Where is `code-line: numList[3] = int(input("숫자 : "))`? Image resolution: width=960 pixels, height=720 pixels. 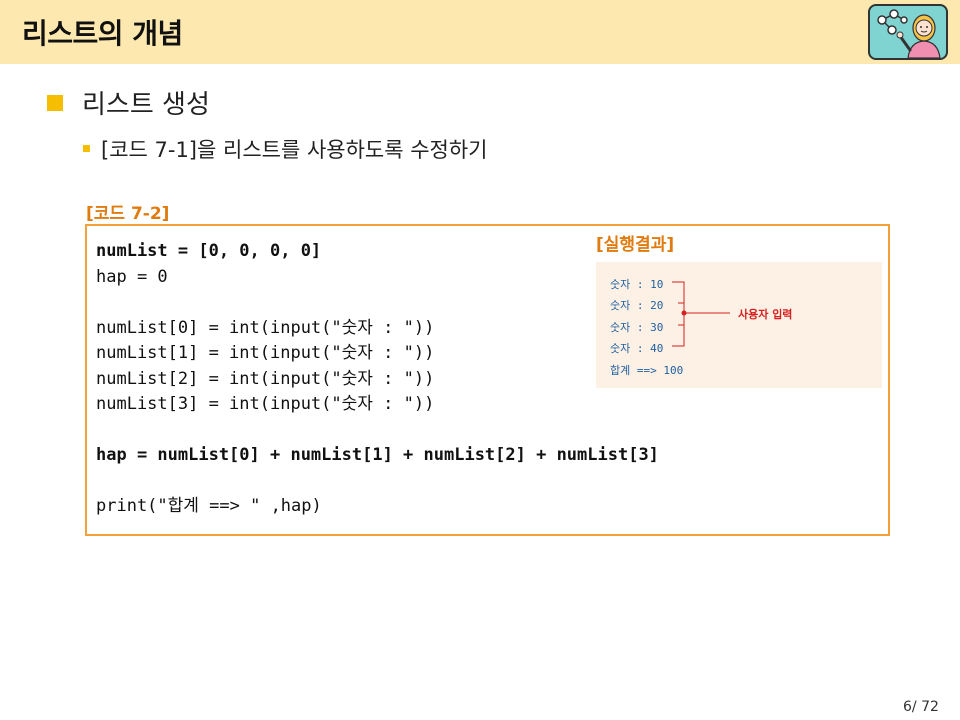 code-line: numList[3] = int(input("숫자 : ")) is located at coordinates (265, 404).